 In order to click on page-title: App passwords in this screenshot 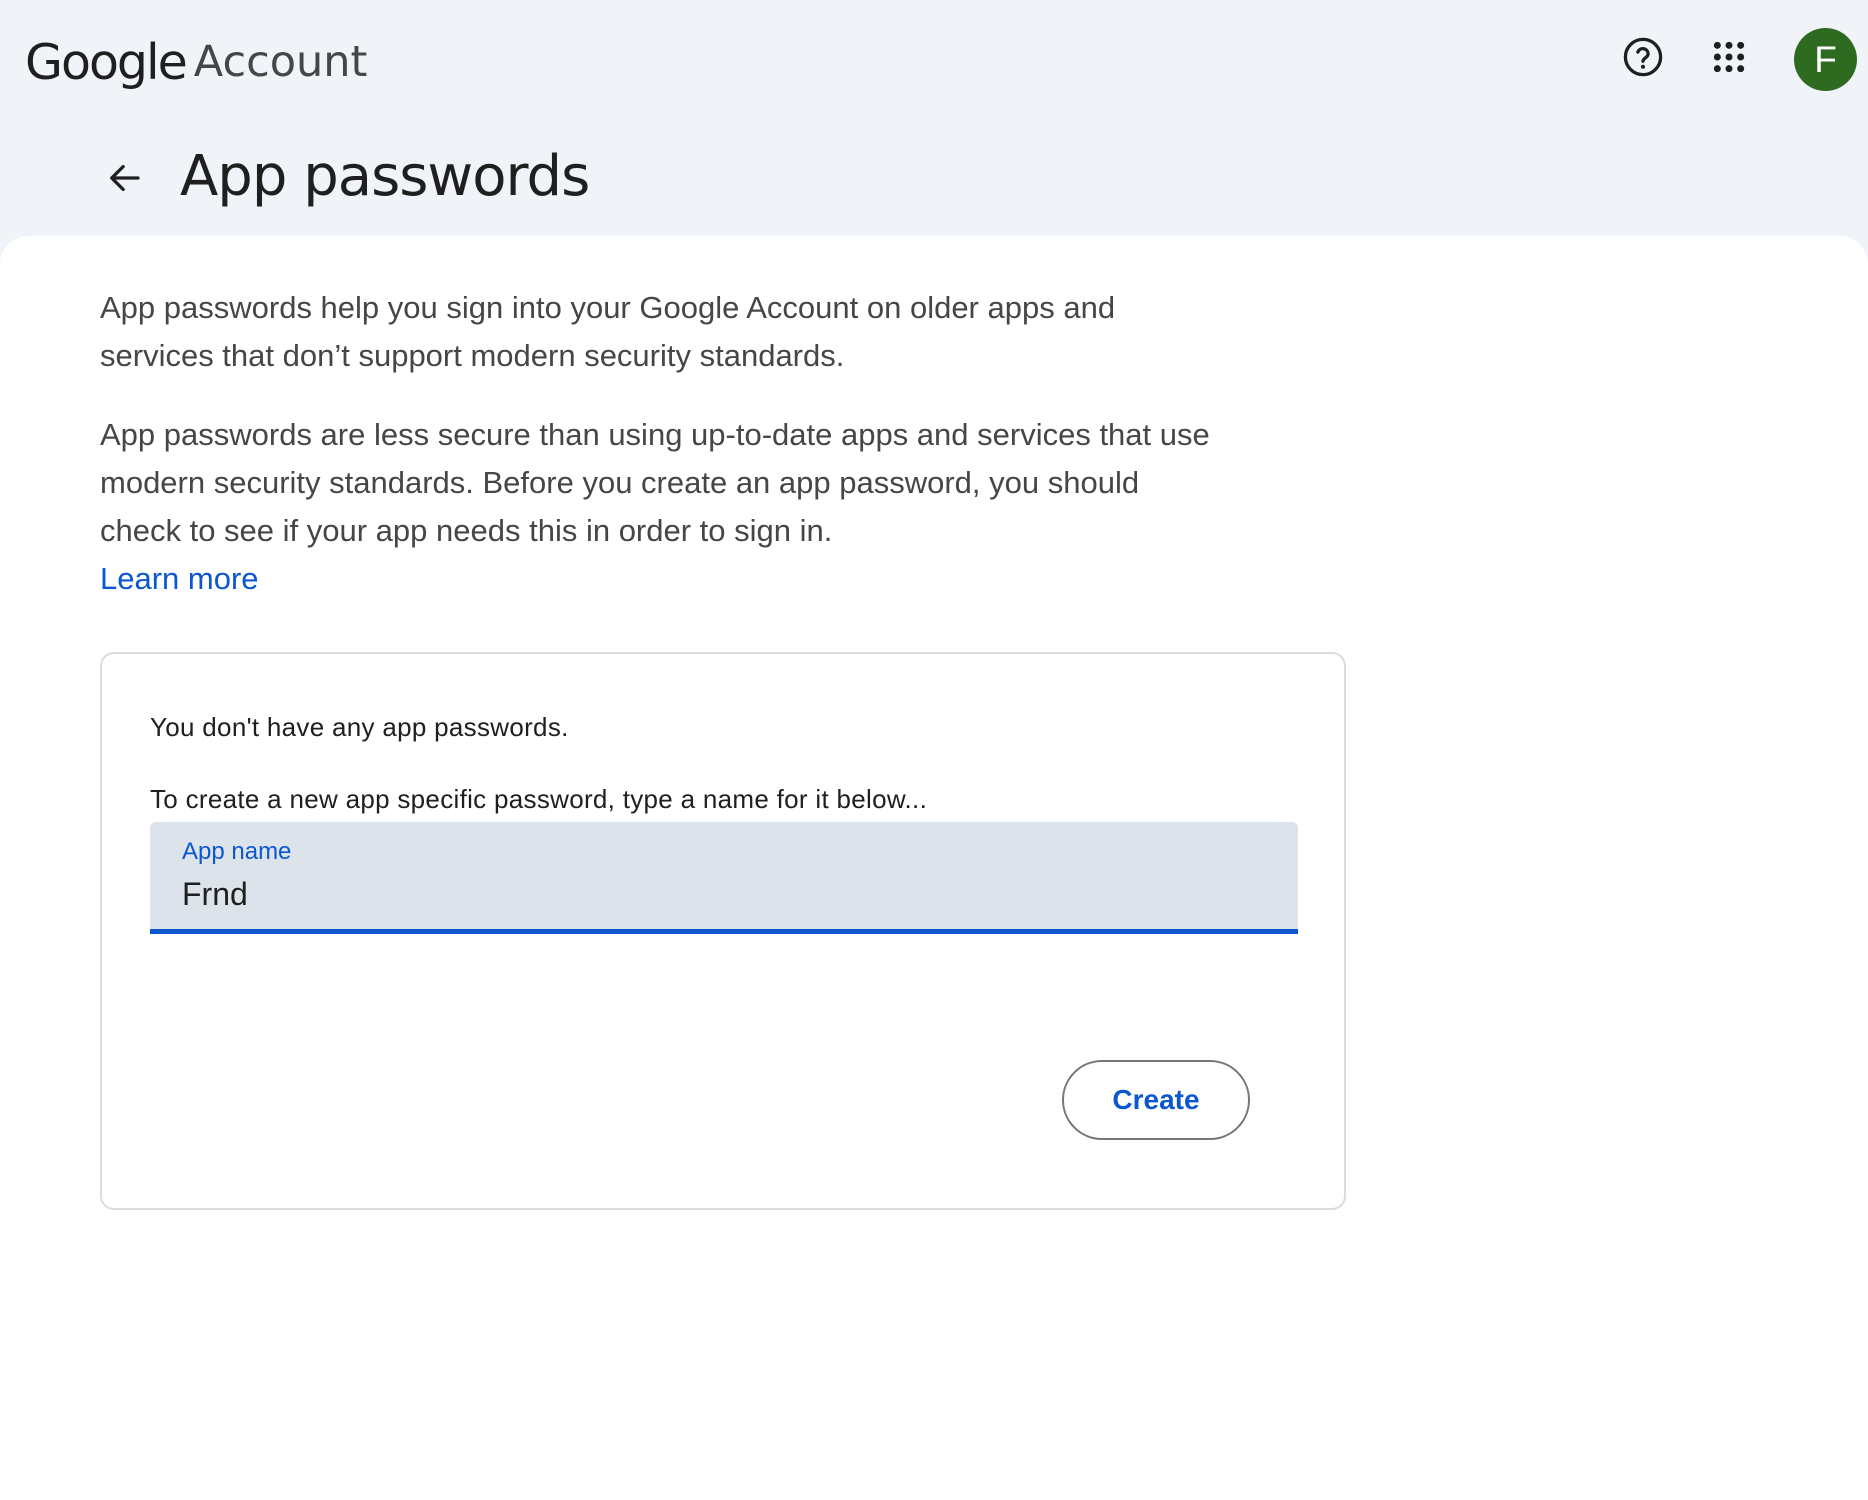, I will do `click(385, 176)`.